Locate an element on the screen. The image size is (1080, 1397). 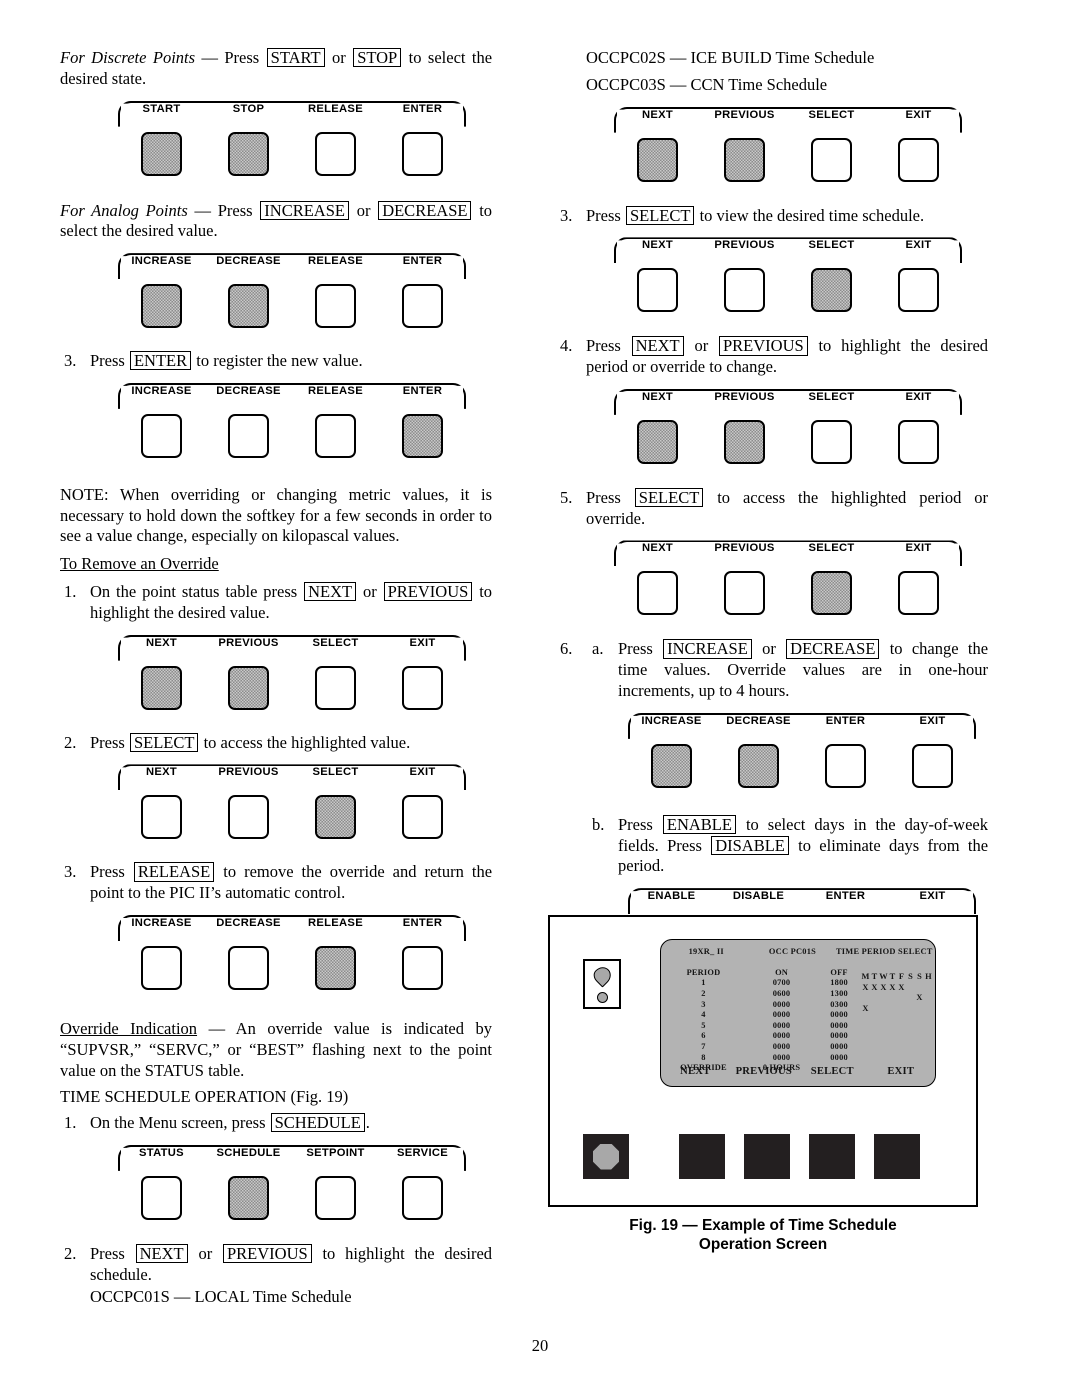
lcd-period-row: 6 0000 0000 is located at coordinates (798, 1036).